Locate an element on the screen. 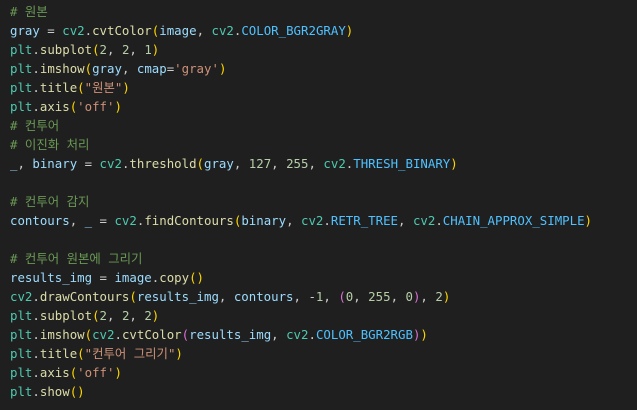 The height and width of the screenshot is (410, 637). code-line: plt.title("원본") is located at coordinates (70, 87).